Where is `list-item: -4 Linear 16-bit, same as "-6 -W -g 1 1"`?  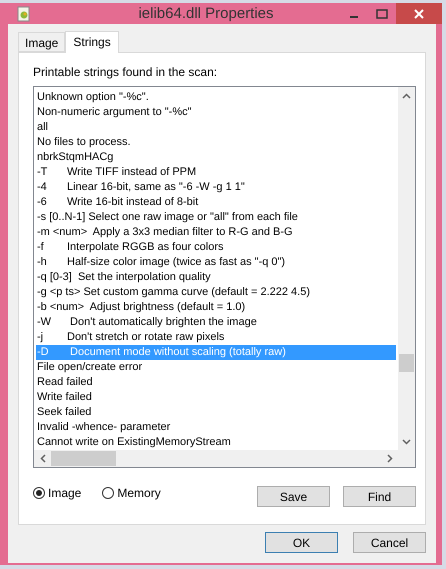 list-item: -4 Linear 16-bit, same as "-6 -W -g 1 1" is located at coordinates (216, 187).